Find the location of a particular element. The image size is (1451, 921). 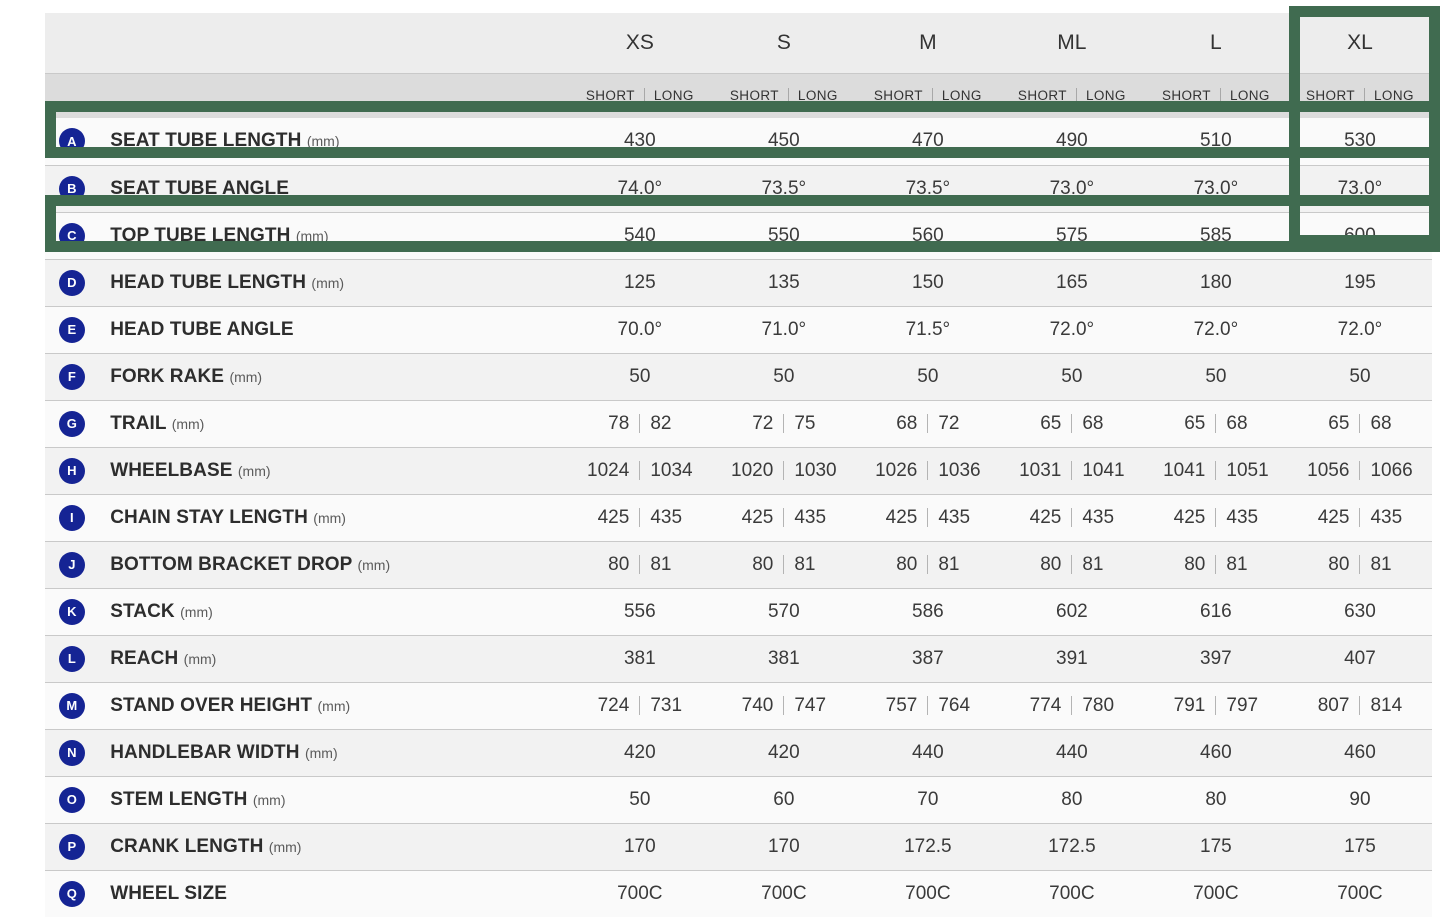

value-cell-ml: 65 68 is located at coordinates (1071, 423).